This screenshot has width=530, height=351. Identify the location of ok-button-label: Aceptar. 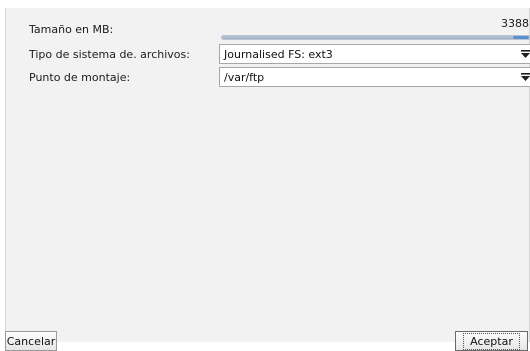
(491, 341).